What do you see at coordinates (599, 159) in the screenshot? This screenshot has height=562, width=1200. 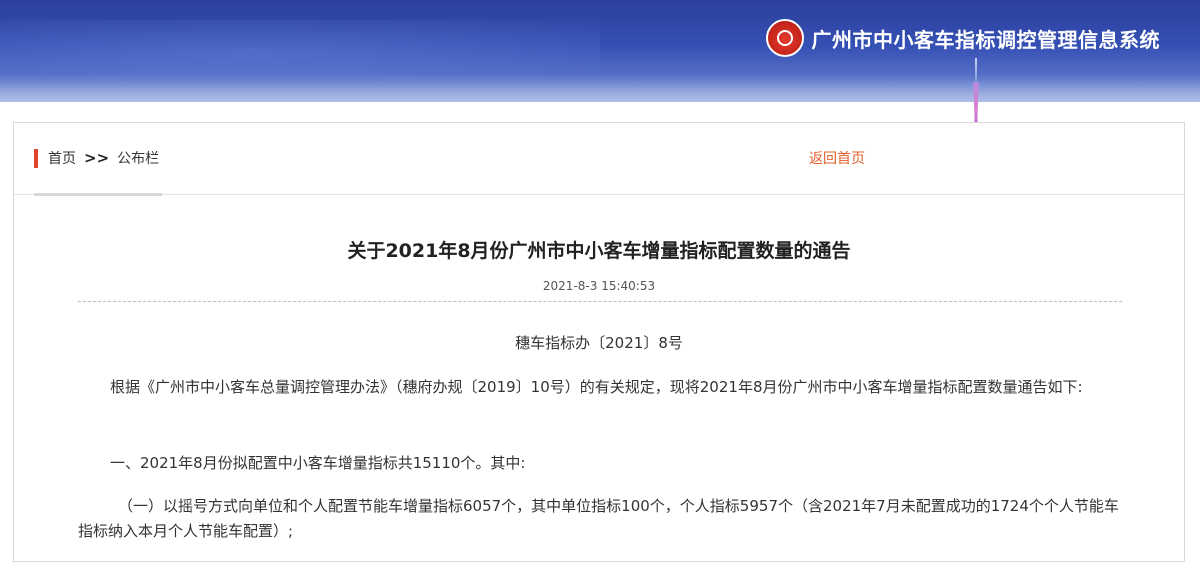 I see `breadcrumb-bar: 首页 >> 公布栏 返回首页` at bounding box center [599, 159].